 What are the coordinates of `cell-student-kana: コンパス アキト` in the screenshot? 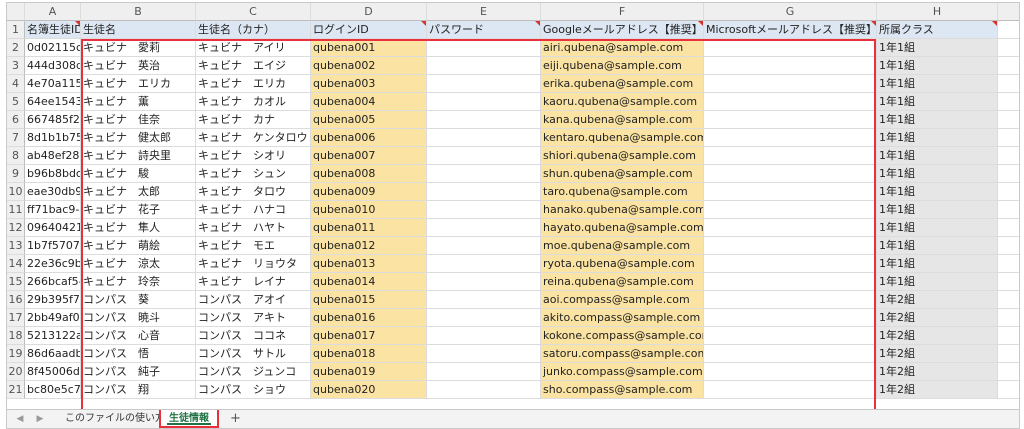 It's located at (253, 318).